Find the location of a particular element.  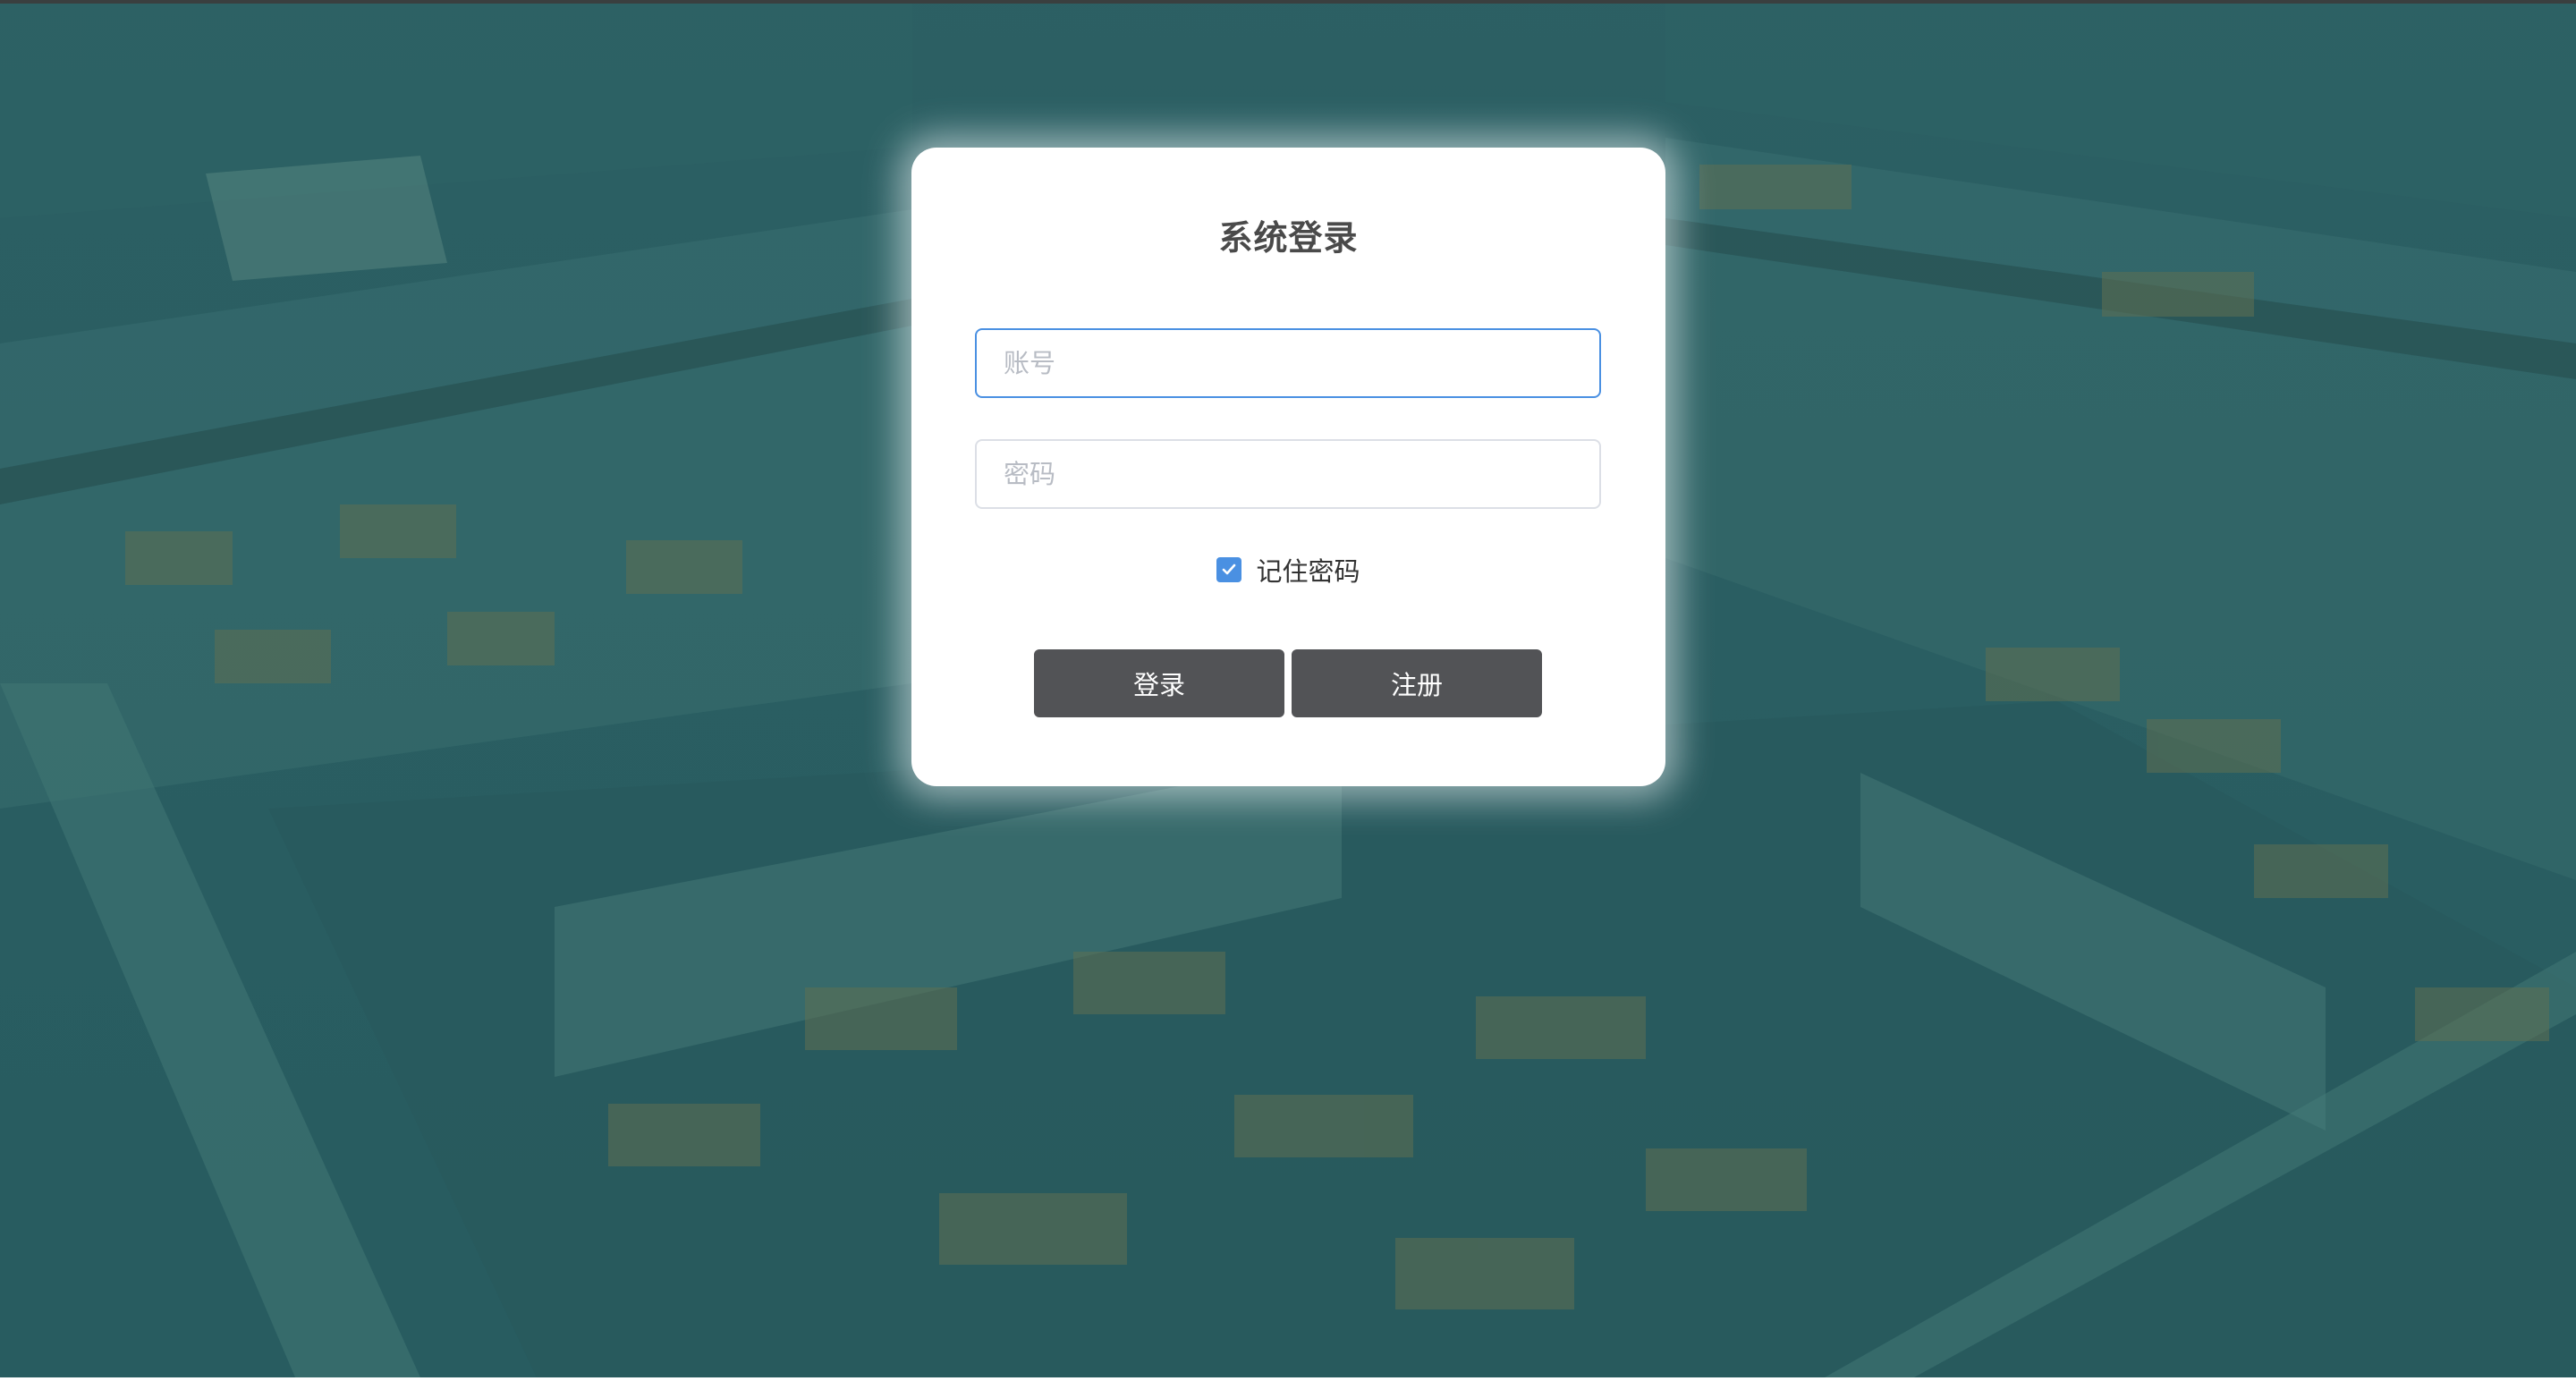

login-button: 登录 is located at coordinates (1159, 683).